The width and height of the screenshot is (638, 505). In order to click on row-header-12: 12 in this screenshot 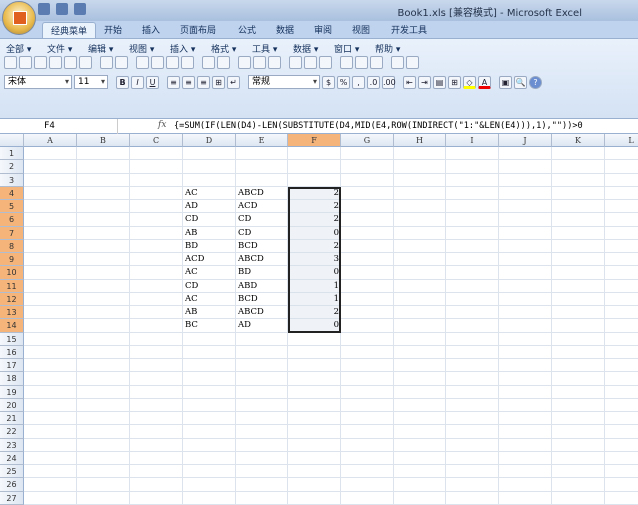, I will do `click(12, 299)`.